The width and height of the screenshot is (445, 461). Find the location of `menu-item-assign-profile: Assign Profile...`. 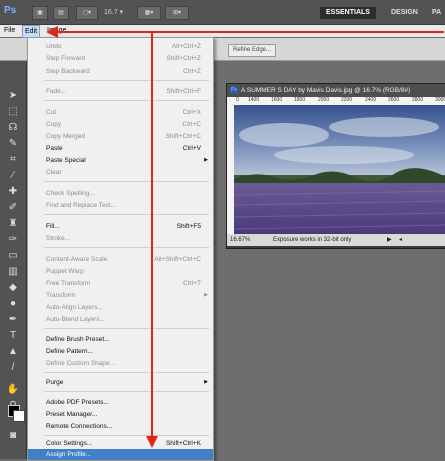

menu-item-assign-profile: Assign Profile... is located at coordinates (120, 454).